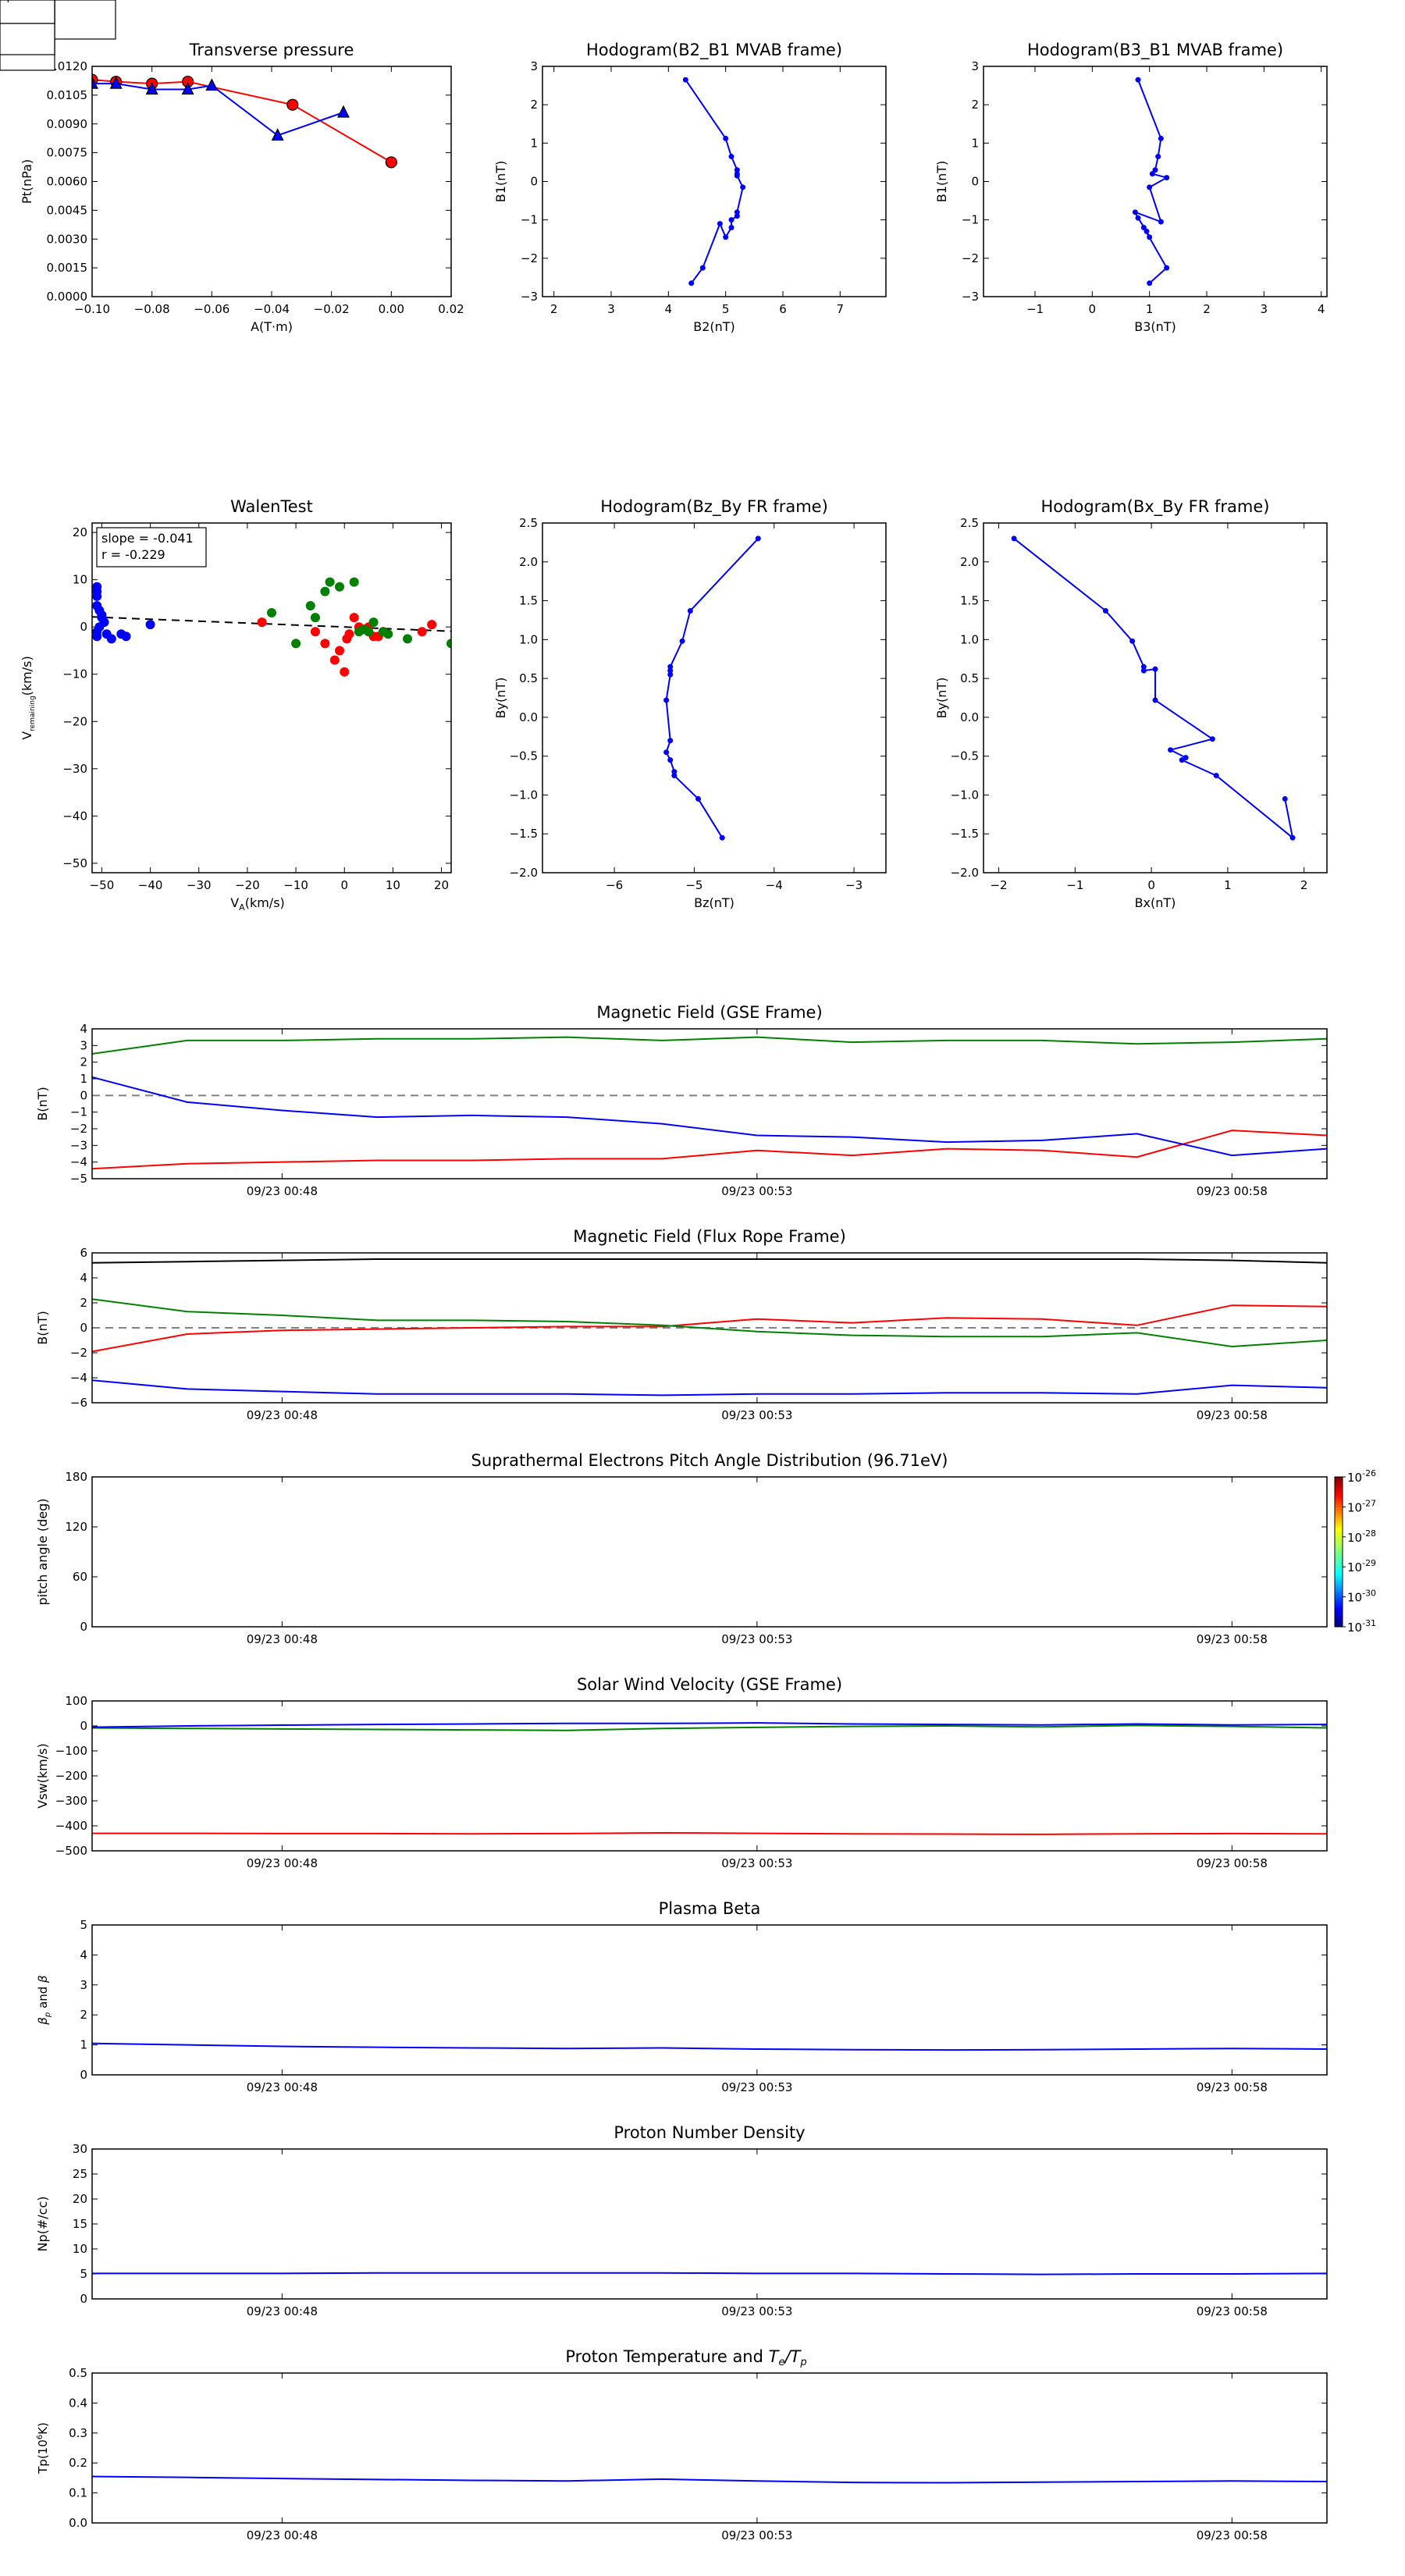 This screenshot has width=1405, height=2576. I want to click on x-tick-label: 6, so click(783, 309).